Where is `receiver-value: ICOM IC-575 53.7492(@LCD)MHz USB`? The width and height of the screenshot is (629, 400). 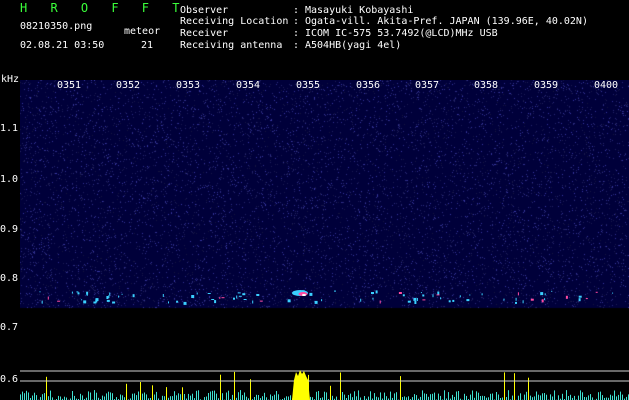 receiver-value: ICOM IC-575 53.7492(@LCD)MHz USB is located at coordinates (401, 33).